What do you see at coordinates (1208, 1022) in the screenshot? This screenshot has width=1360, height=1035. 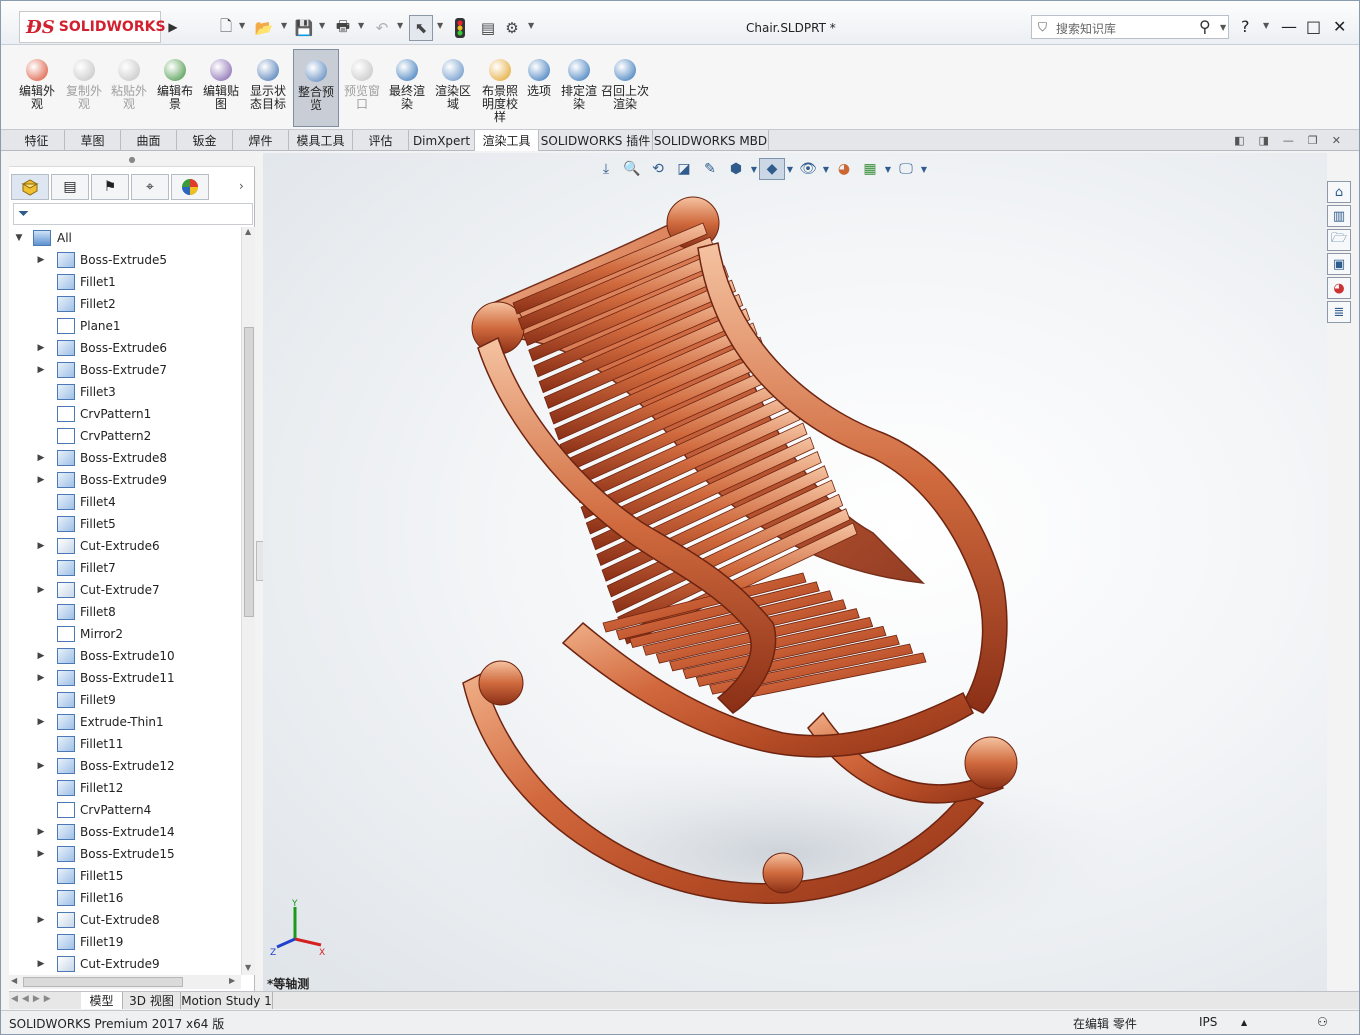 I see `units-selector: IPS` at bounding box center [1208, 1022].